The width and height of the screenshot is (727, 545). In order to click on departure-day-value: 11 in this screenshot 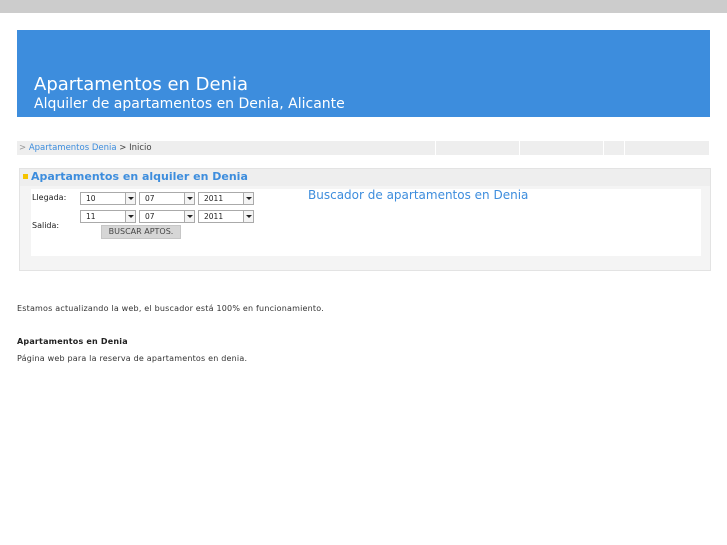, I will do `click(91, 216)`.